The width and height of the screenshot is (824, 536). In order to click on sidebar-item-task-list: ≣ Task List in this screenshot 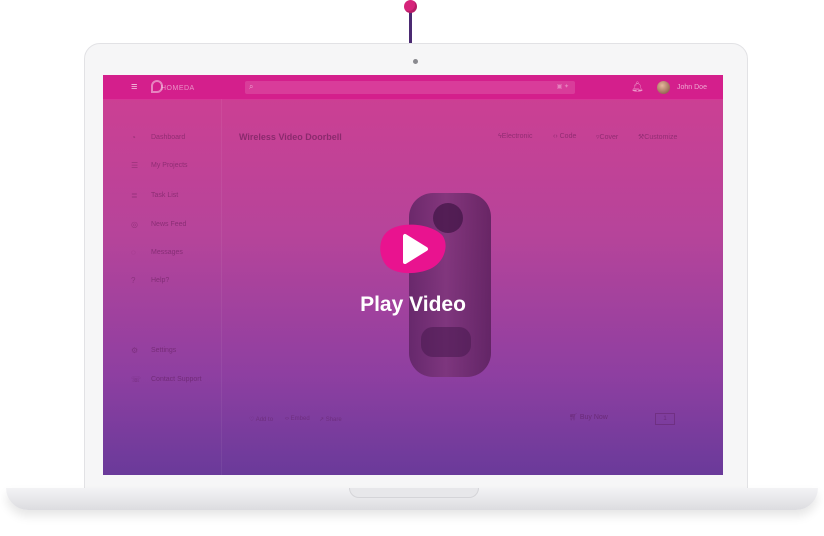, I will do `click(154, 195)`.